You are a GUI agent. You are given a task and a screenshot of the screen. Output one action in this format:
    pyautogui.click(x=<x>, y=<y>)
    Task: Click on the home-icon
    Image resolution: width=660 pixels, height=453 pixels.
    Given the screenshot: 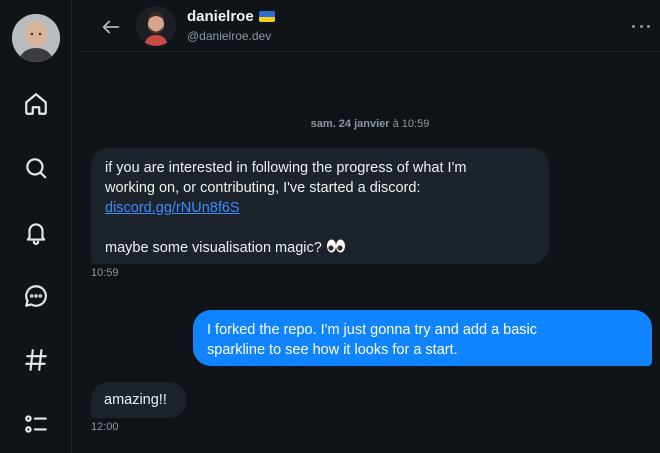 What is the action you would take?
    pyautogui.click(x=36, y=104)
    